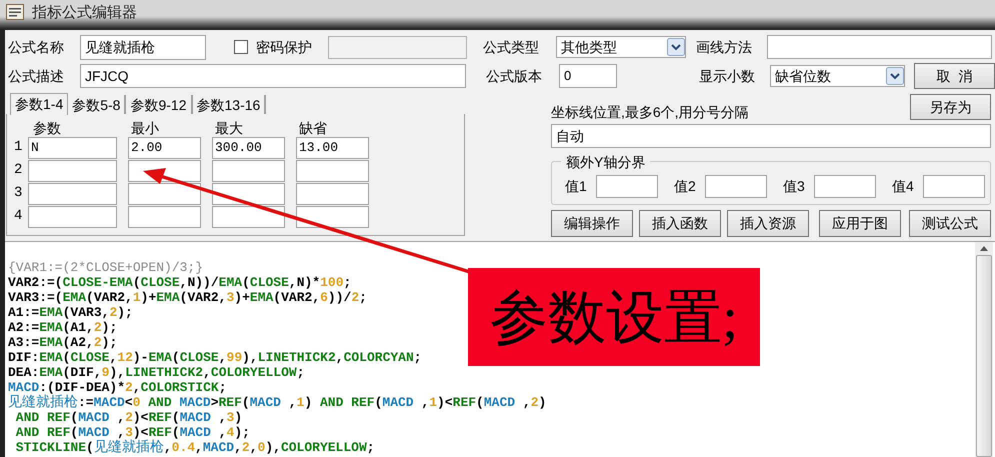 The height and width of the screenshot is (457, 995). I want to click on action-button: 编辑操作, so click(592, 223).